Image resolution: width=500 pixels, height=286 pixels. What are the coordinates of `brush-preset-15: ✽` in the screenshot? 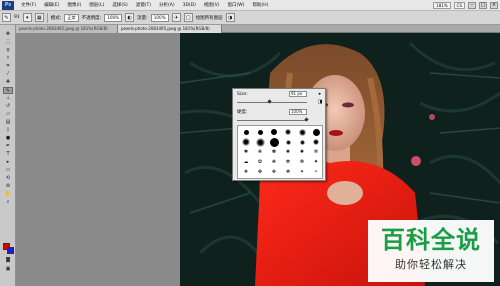 It's located at (274, 152).